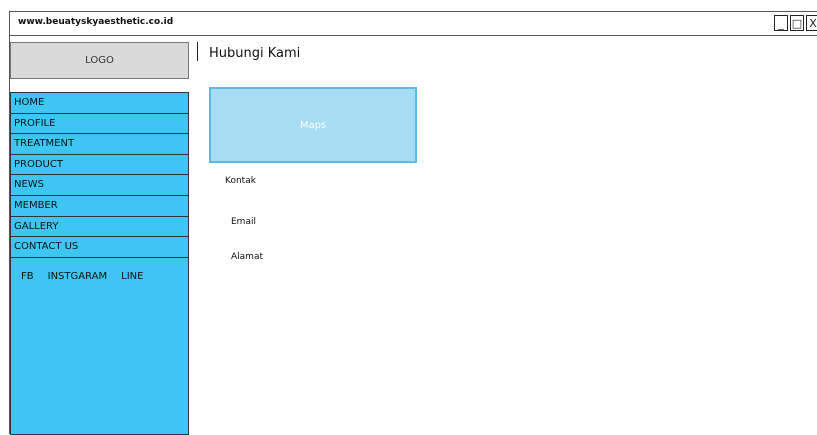 The height and width of the screenshot is (435, 817). What do you see at coordinates (99, 103) in the screenshot?
I see `nav-item-home: HOME` at bounding box center [99, 103].